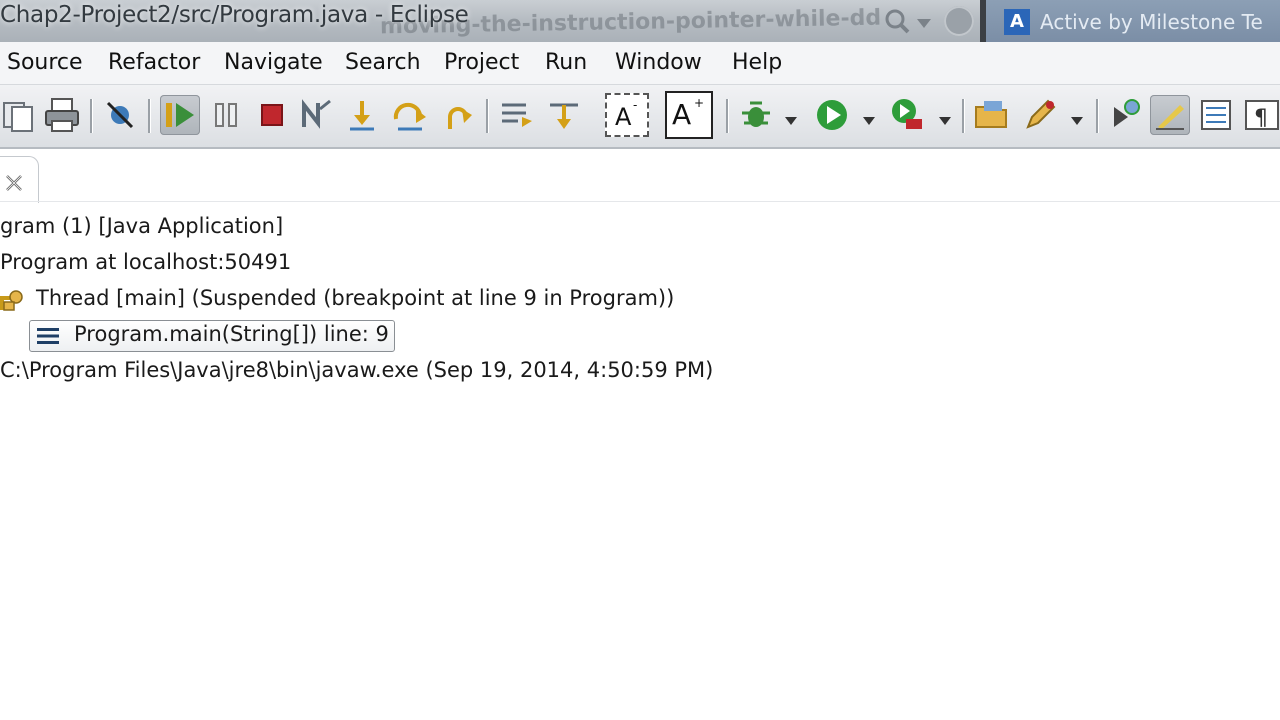  I want to click on debug-bug-icon, so click(756, 115).